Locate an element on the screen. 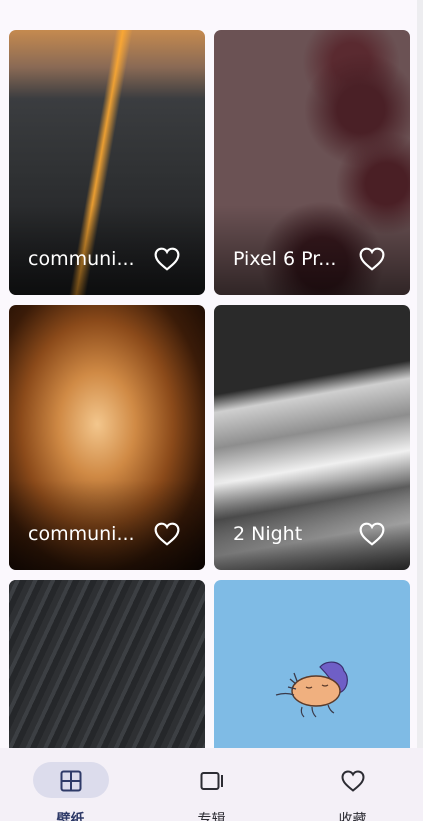 Image resolution: width=423 pixels, height=821 pixels. nav-item-wallpapers: 壁纸 is located at coordinates (70, 784).